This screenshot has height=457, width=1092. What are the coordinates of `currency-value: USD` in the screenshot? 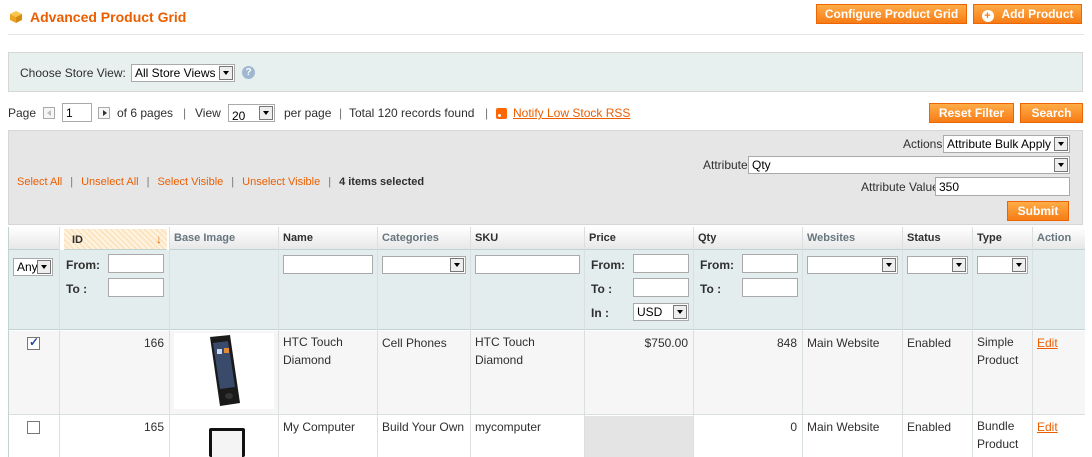 It's located at (650, 312).